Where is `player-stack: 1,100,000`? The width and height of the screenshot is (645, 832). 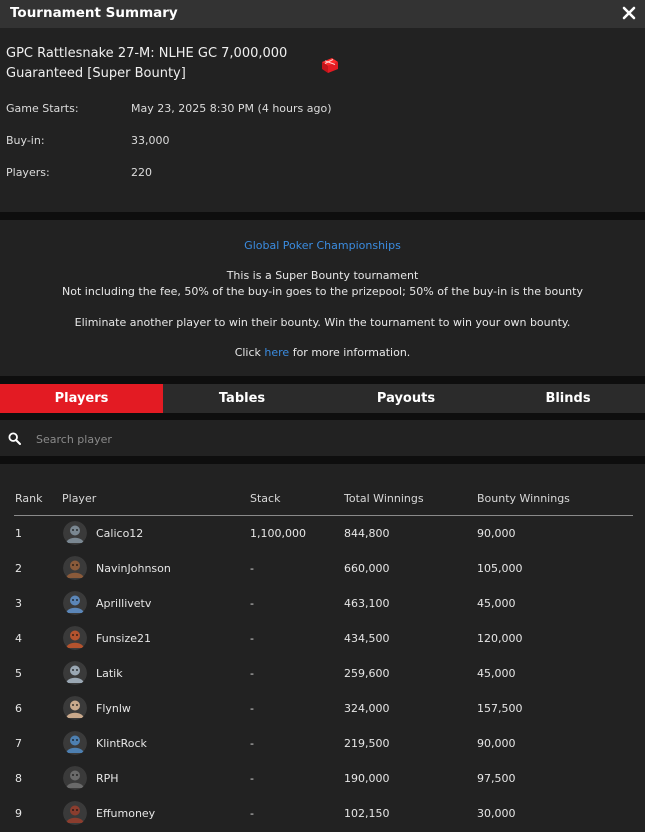
player-stack: 1,100,000 is located at coordinates (278, 533).